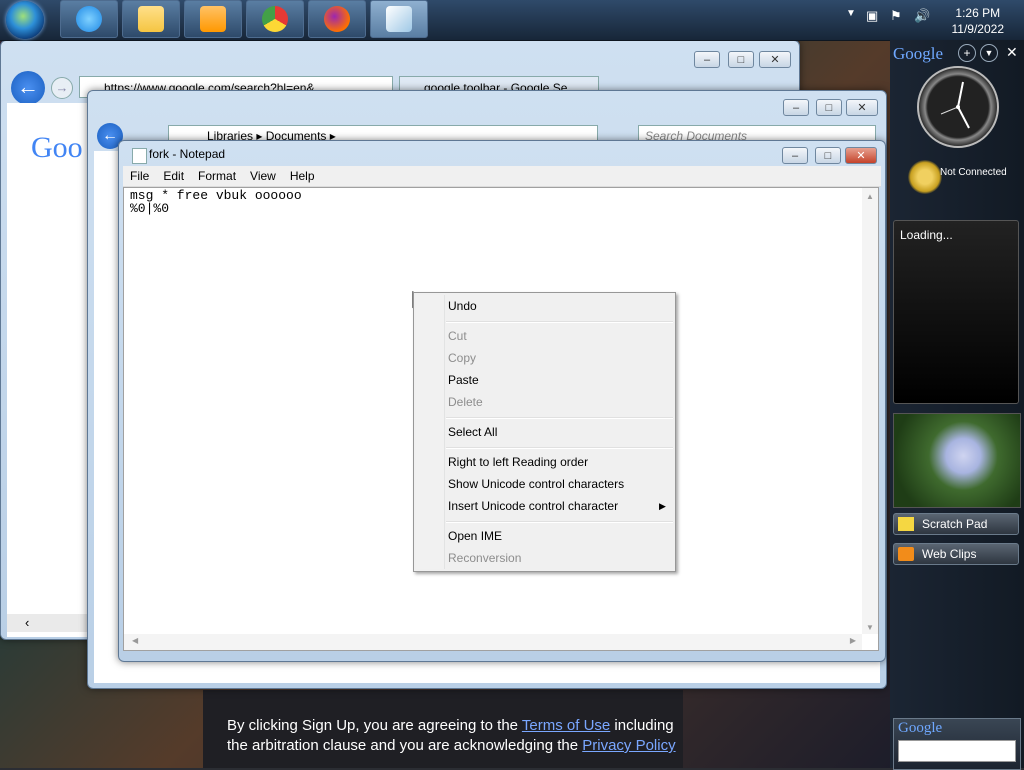 The image size is (1024, 770). What do you see at coordinates (828, 155) in the screenshot?
I see `notepad-maximize-button: □` at bounding box center [828, 155].